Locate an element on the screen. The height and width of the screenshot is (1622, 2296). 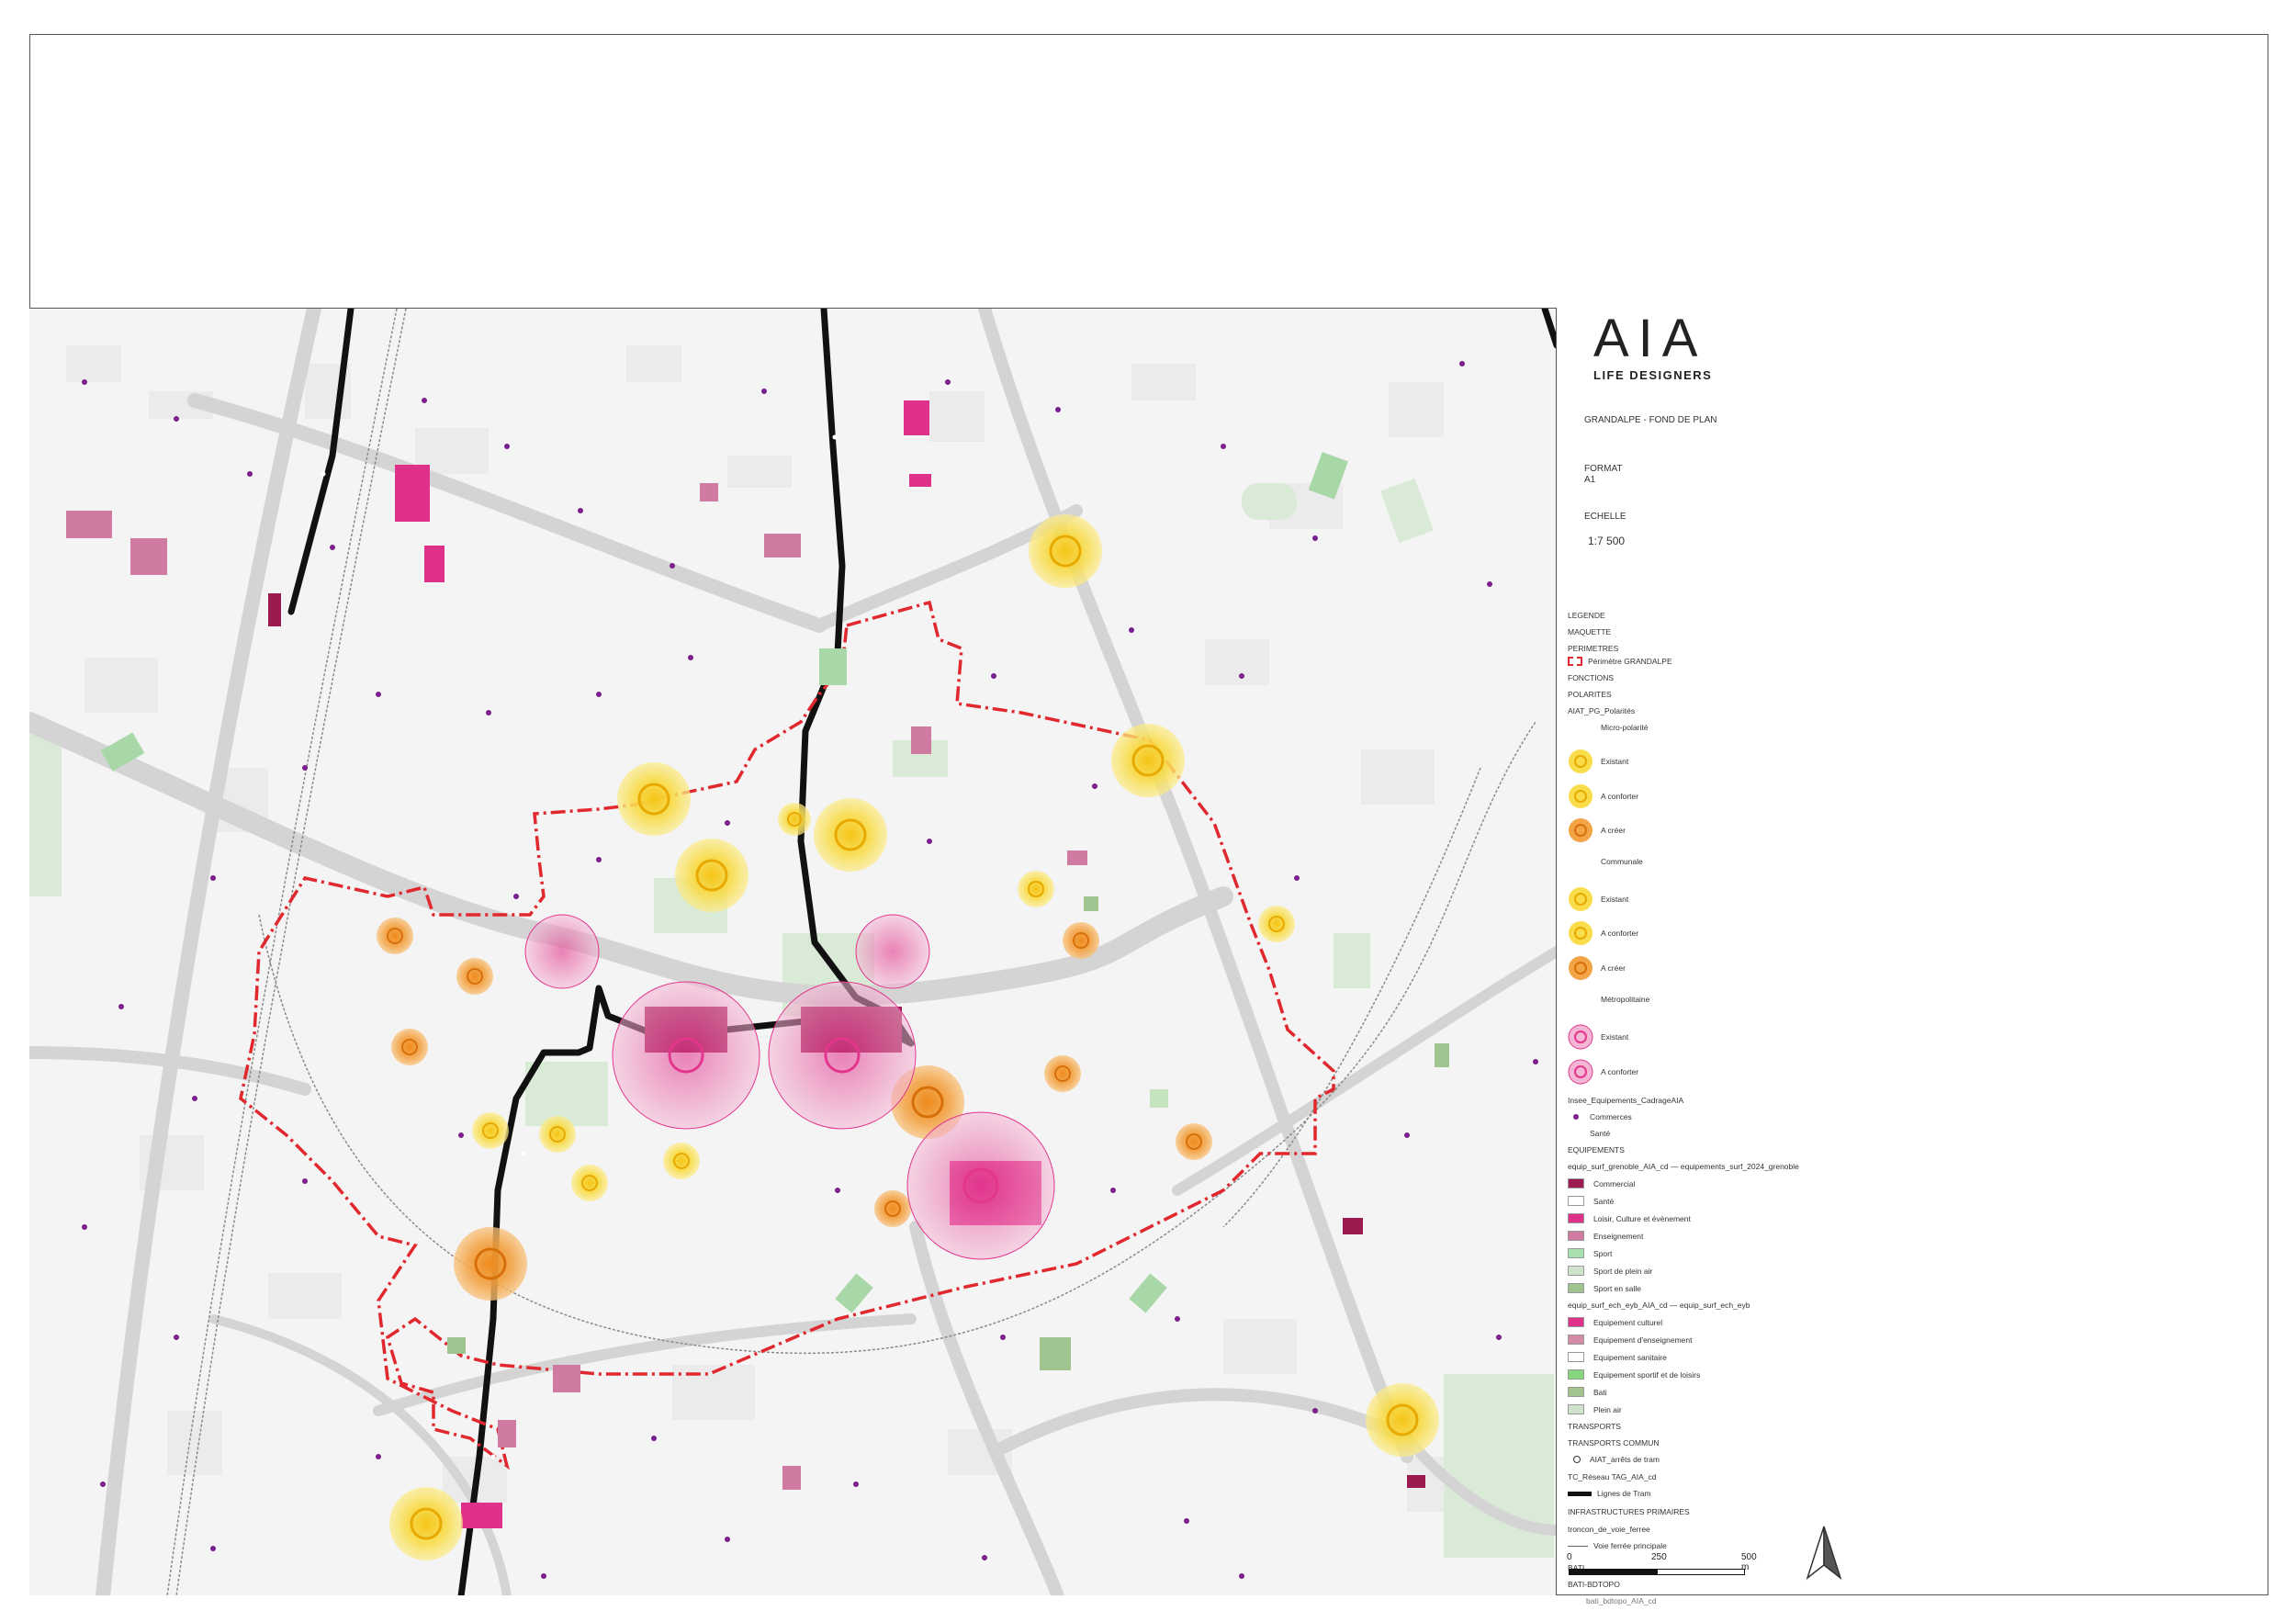
legend-voie-ferree: Voie ferrée principale is located at coordinates (1617, 1546).